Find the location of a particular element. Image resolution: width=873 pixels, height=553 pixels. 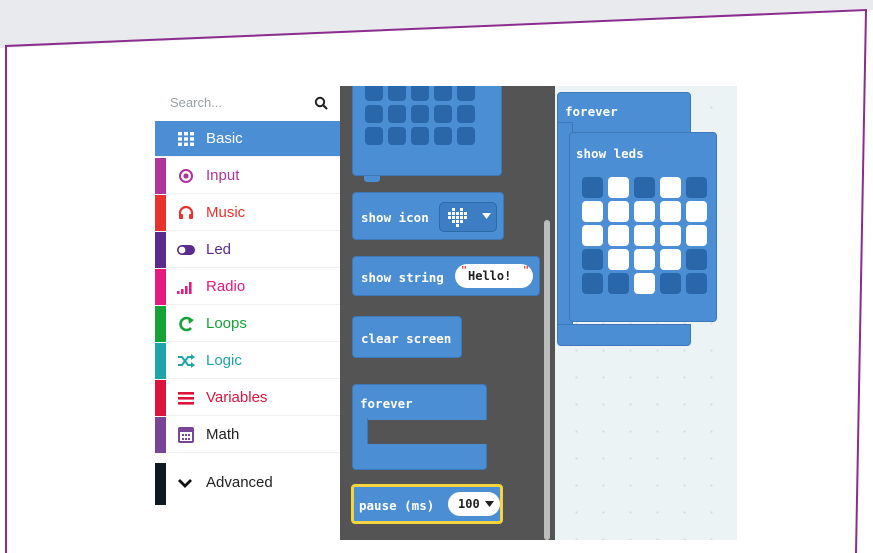

category-basic: Basic is located at coordinates (247, 139).